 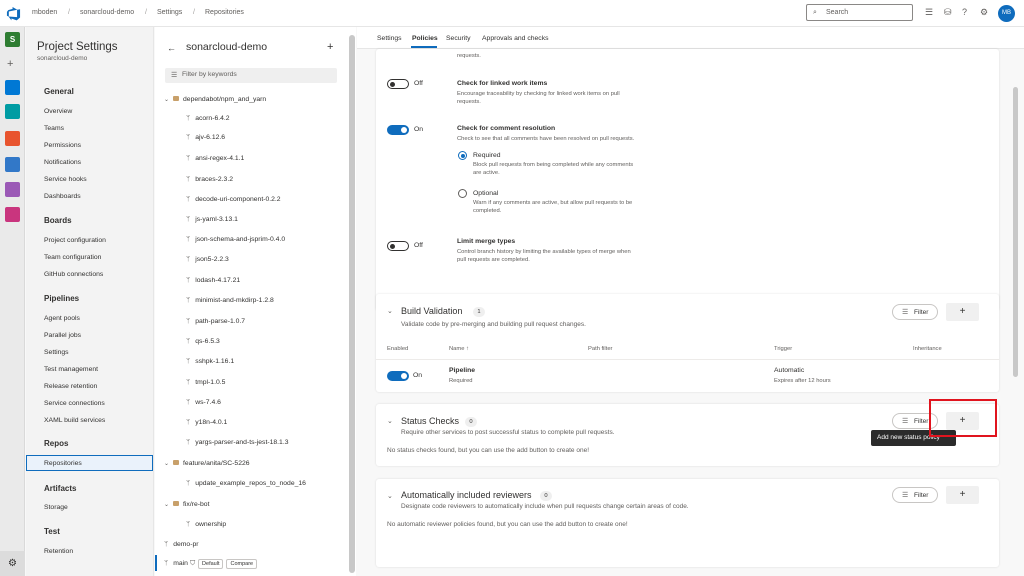 What do you see at coordinates (462, 155) in the screenshot?
I see `required-radio` at bounding box center [462, 155].